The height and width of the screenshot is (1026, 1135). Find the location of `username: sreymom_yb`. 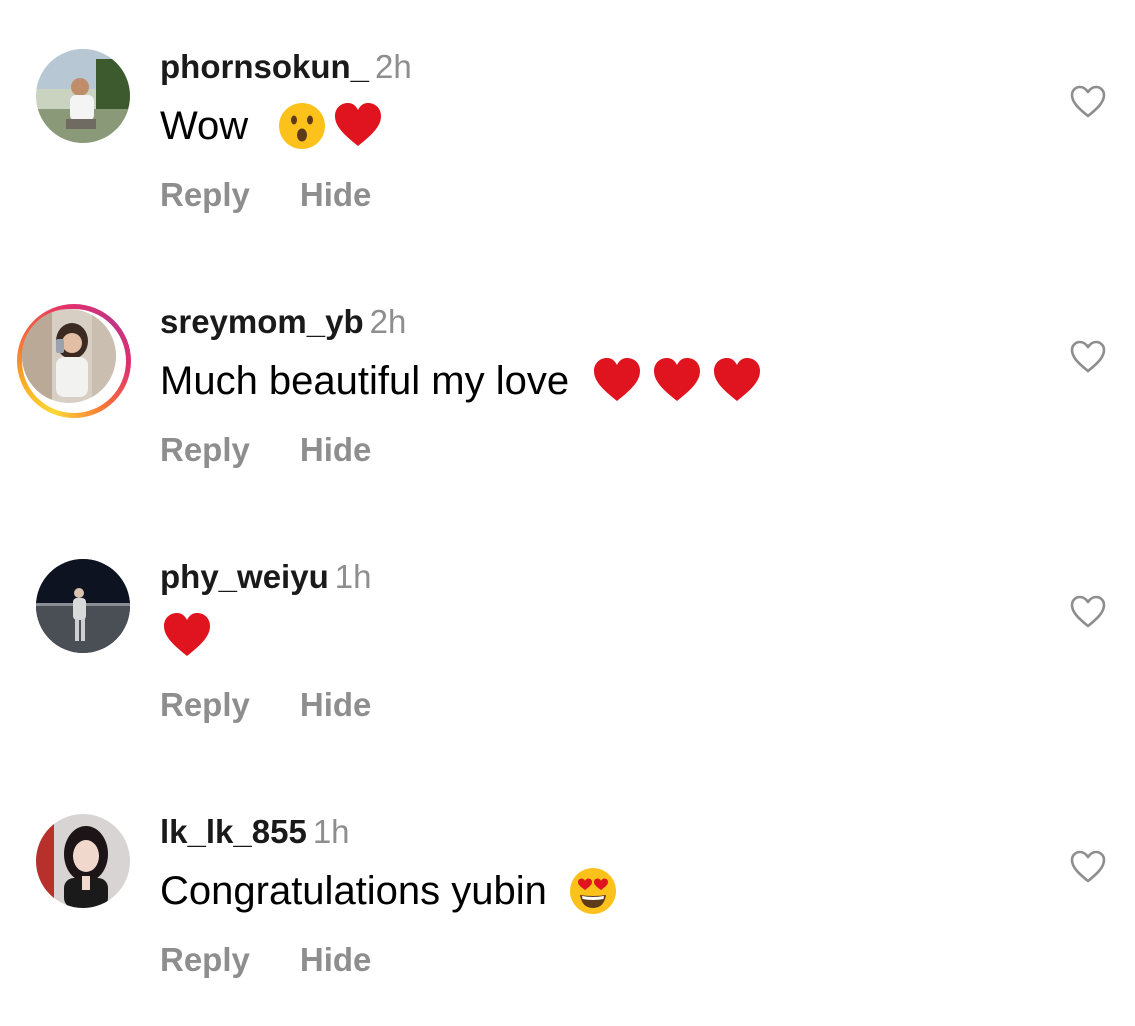

username: sreymom_yb is located at coordinates (262, 321).